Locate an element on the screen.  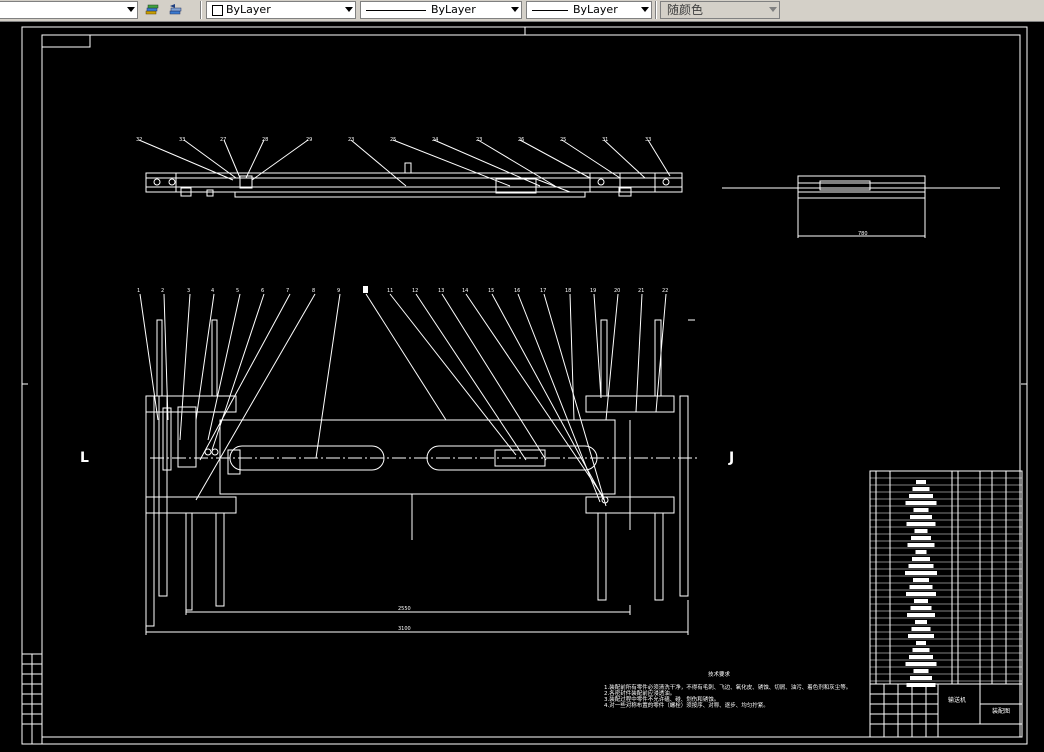
side-view-dimension: 780 is located at coordinates (863, 234).